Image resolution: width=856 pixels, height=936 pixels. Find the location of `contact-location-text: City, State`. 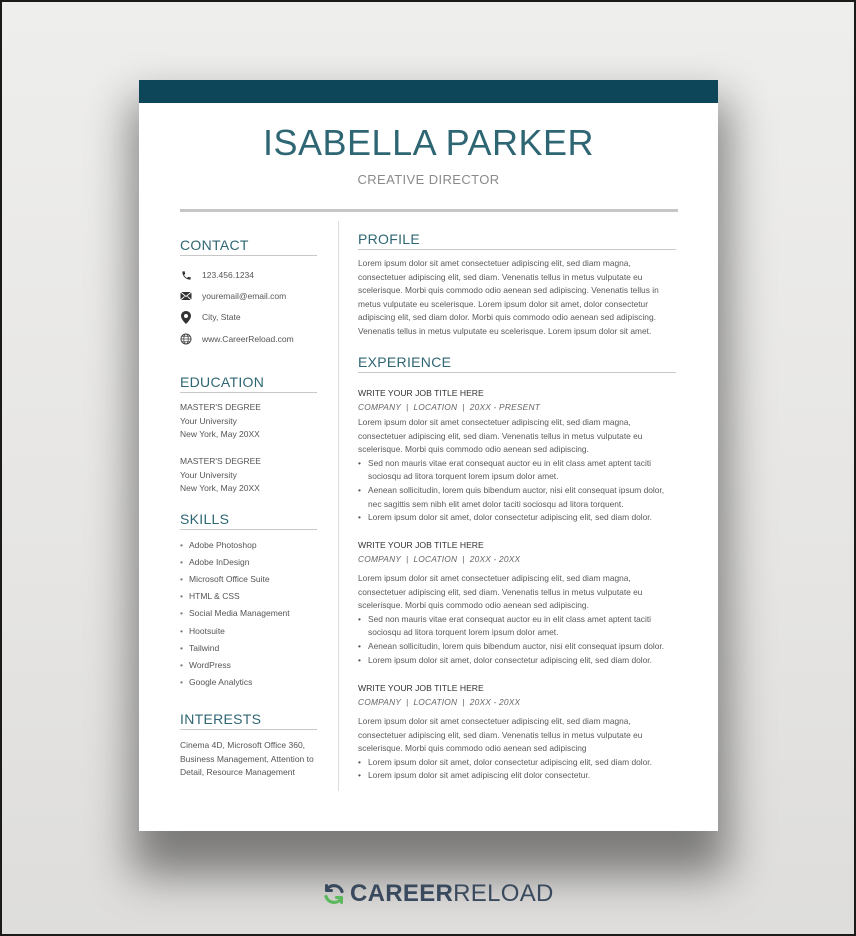

contact-location-text: City, State is located at coordinates (221, 317).